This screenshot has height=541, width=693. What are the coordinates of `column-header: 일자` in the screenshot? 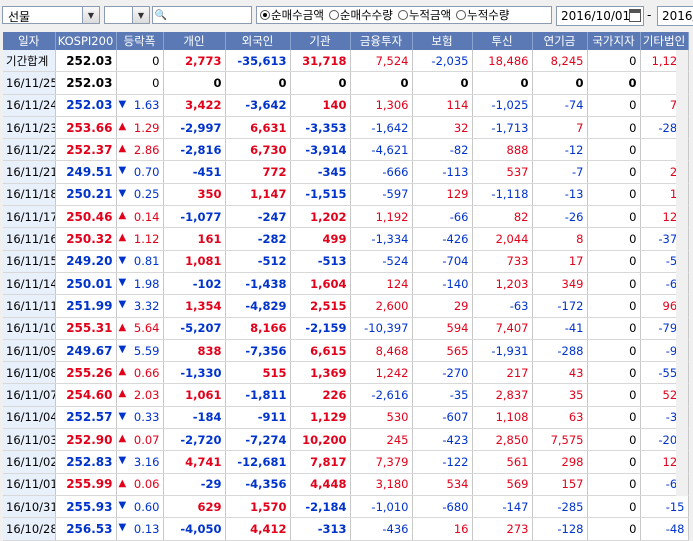 It's located at (29, 41).